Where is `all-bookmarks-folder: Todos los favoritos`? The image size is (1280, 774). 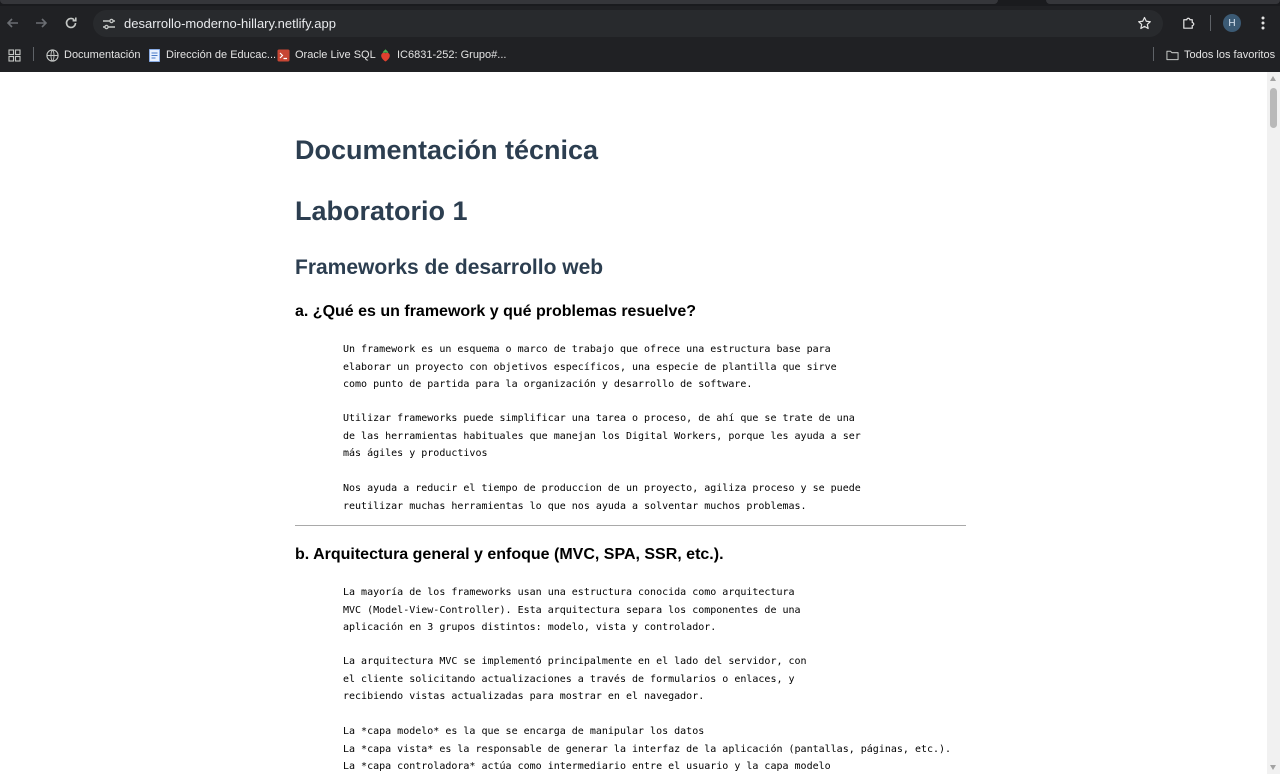
all-bookmarks-folder: Todos los favoritos is located at coordinates (1220, 55).